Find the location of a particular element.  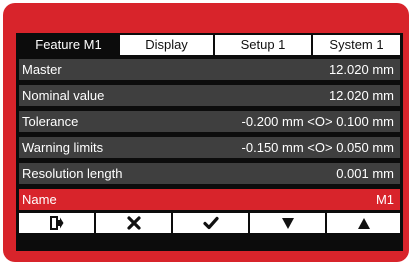

row-tolerance: Tolerance -0.200 mm <O> 0.100 mm is located at coordinates (209, 121).